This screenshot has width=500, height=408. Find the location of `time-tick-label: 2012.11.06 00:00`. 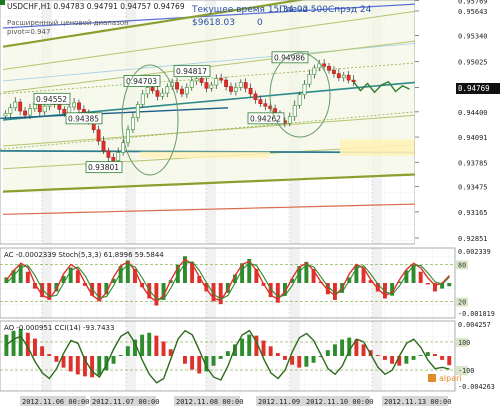

time-tick-label: 2012.11.06 00:00 is located at coordinates (55, 402).